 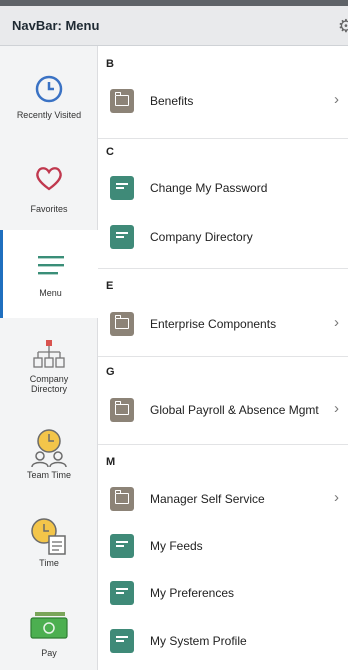 What do you see at coordinates (343, 26) in the screenshot?
I see `settings-gear-icon: ⚙` at bounding box center [343, 26].